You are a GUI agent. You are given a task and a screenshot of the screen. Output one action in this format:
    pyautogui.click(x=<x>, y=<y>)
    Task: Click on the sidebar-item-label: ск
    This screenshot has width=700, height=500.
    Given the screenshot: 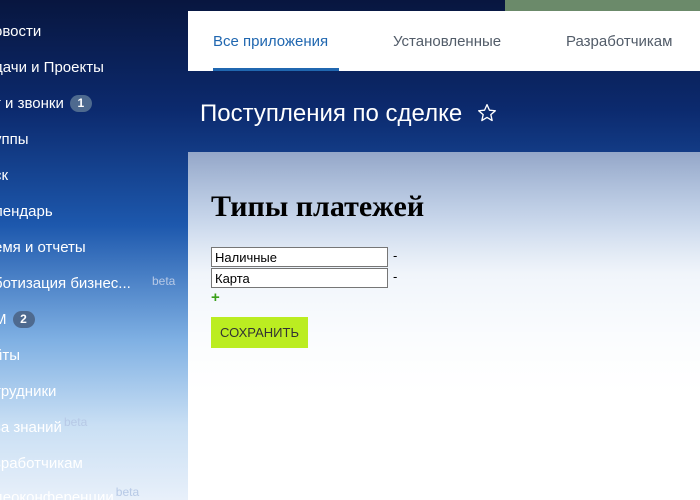 What is the action you would take?
    pyautogui.click(x=4, y=175)
    